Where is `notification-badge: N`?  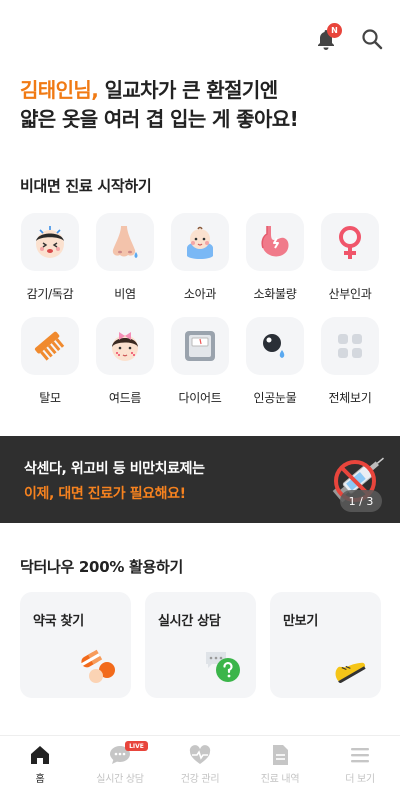
notification-badge: N is located at coordinates (334, 30).